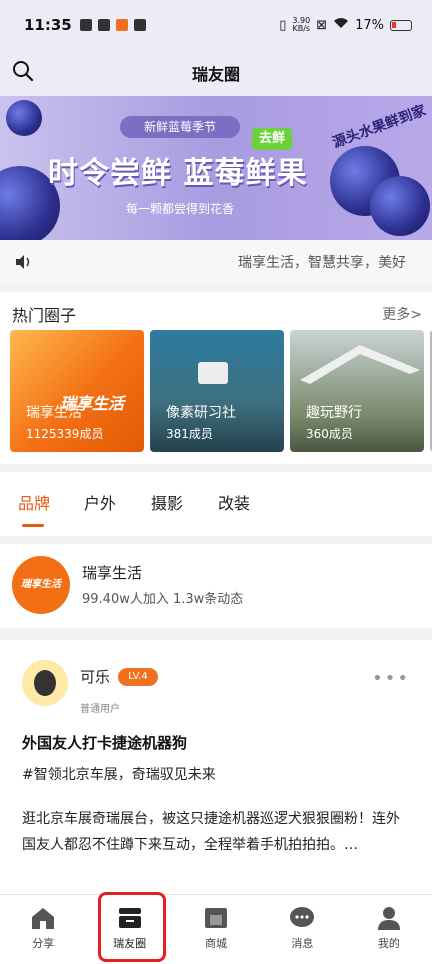 The image size is (432, 964). Describe the element at coordinates (302, 943) in the screenshot. I see `nav-label: 消息` at that location.